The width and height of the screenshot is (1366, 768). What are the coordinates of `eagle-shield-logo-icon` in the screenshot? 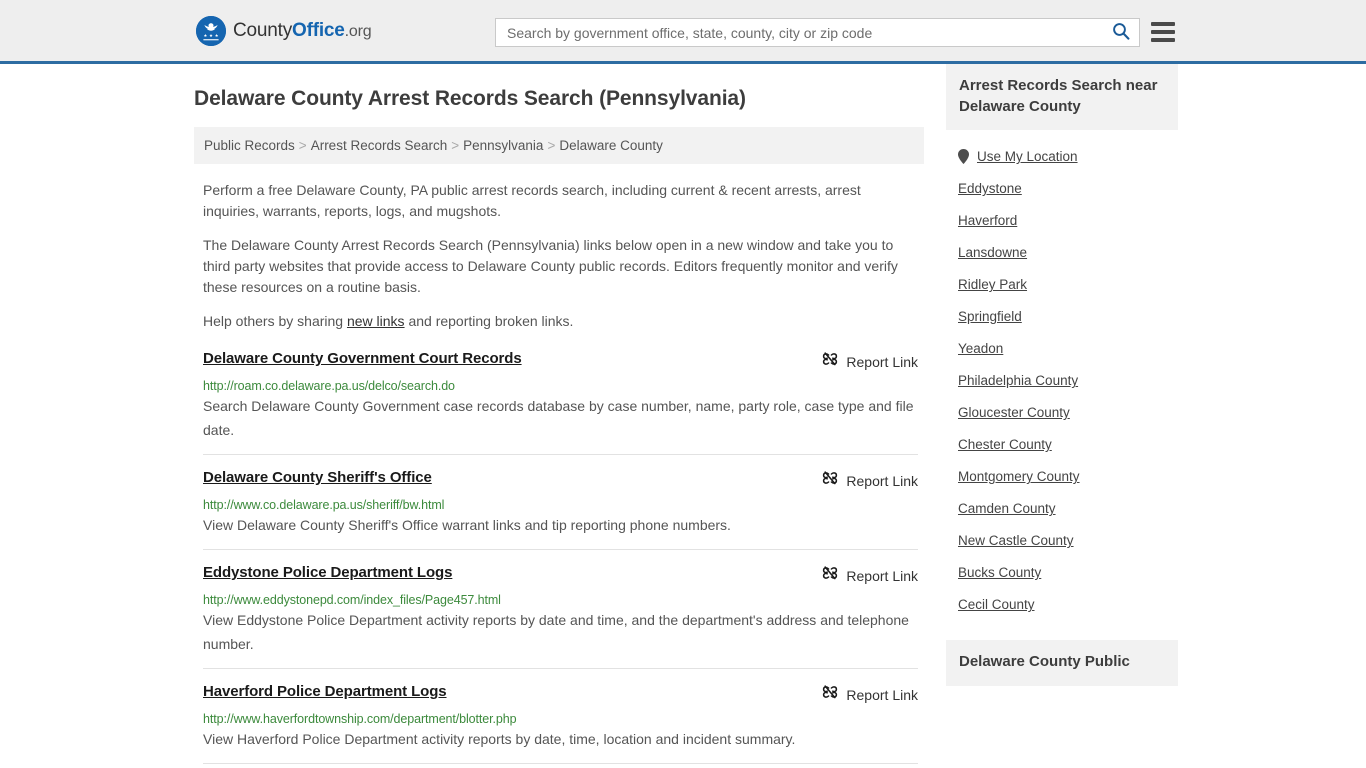 It's located at (211, 30).